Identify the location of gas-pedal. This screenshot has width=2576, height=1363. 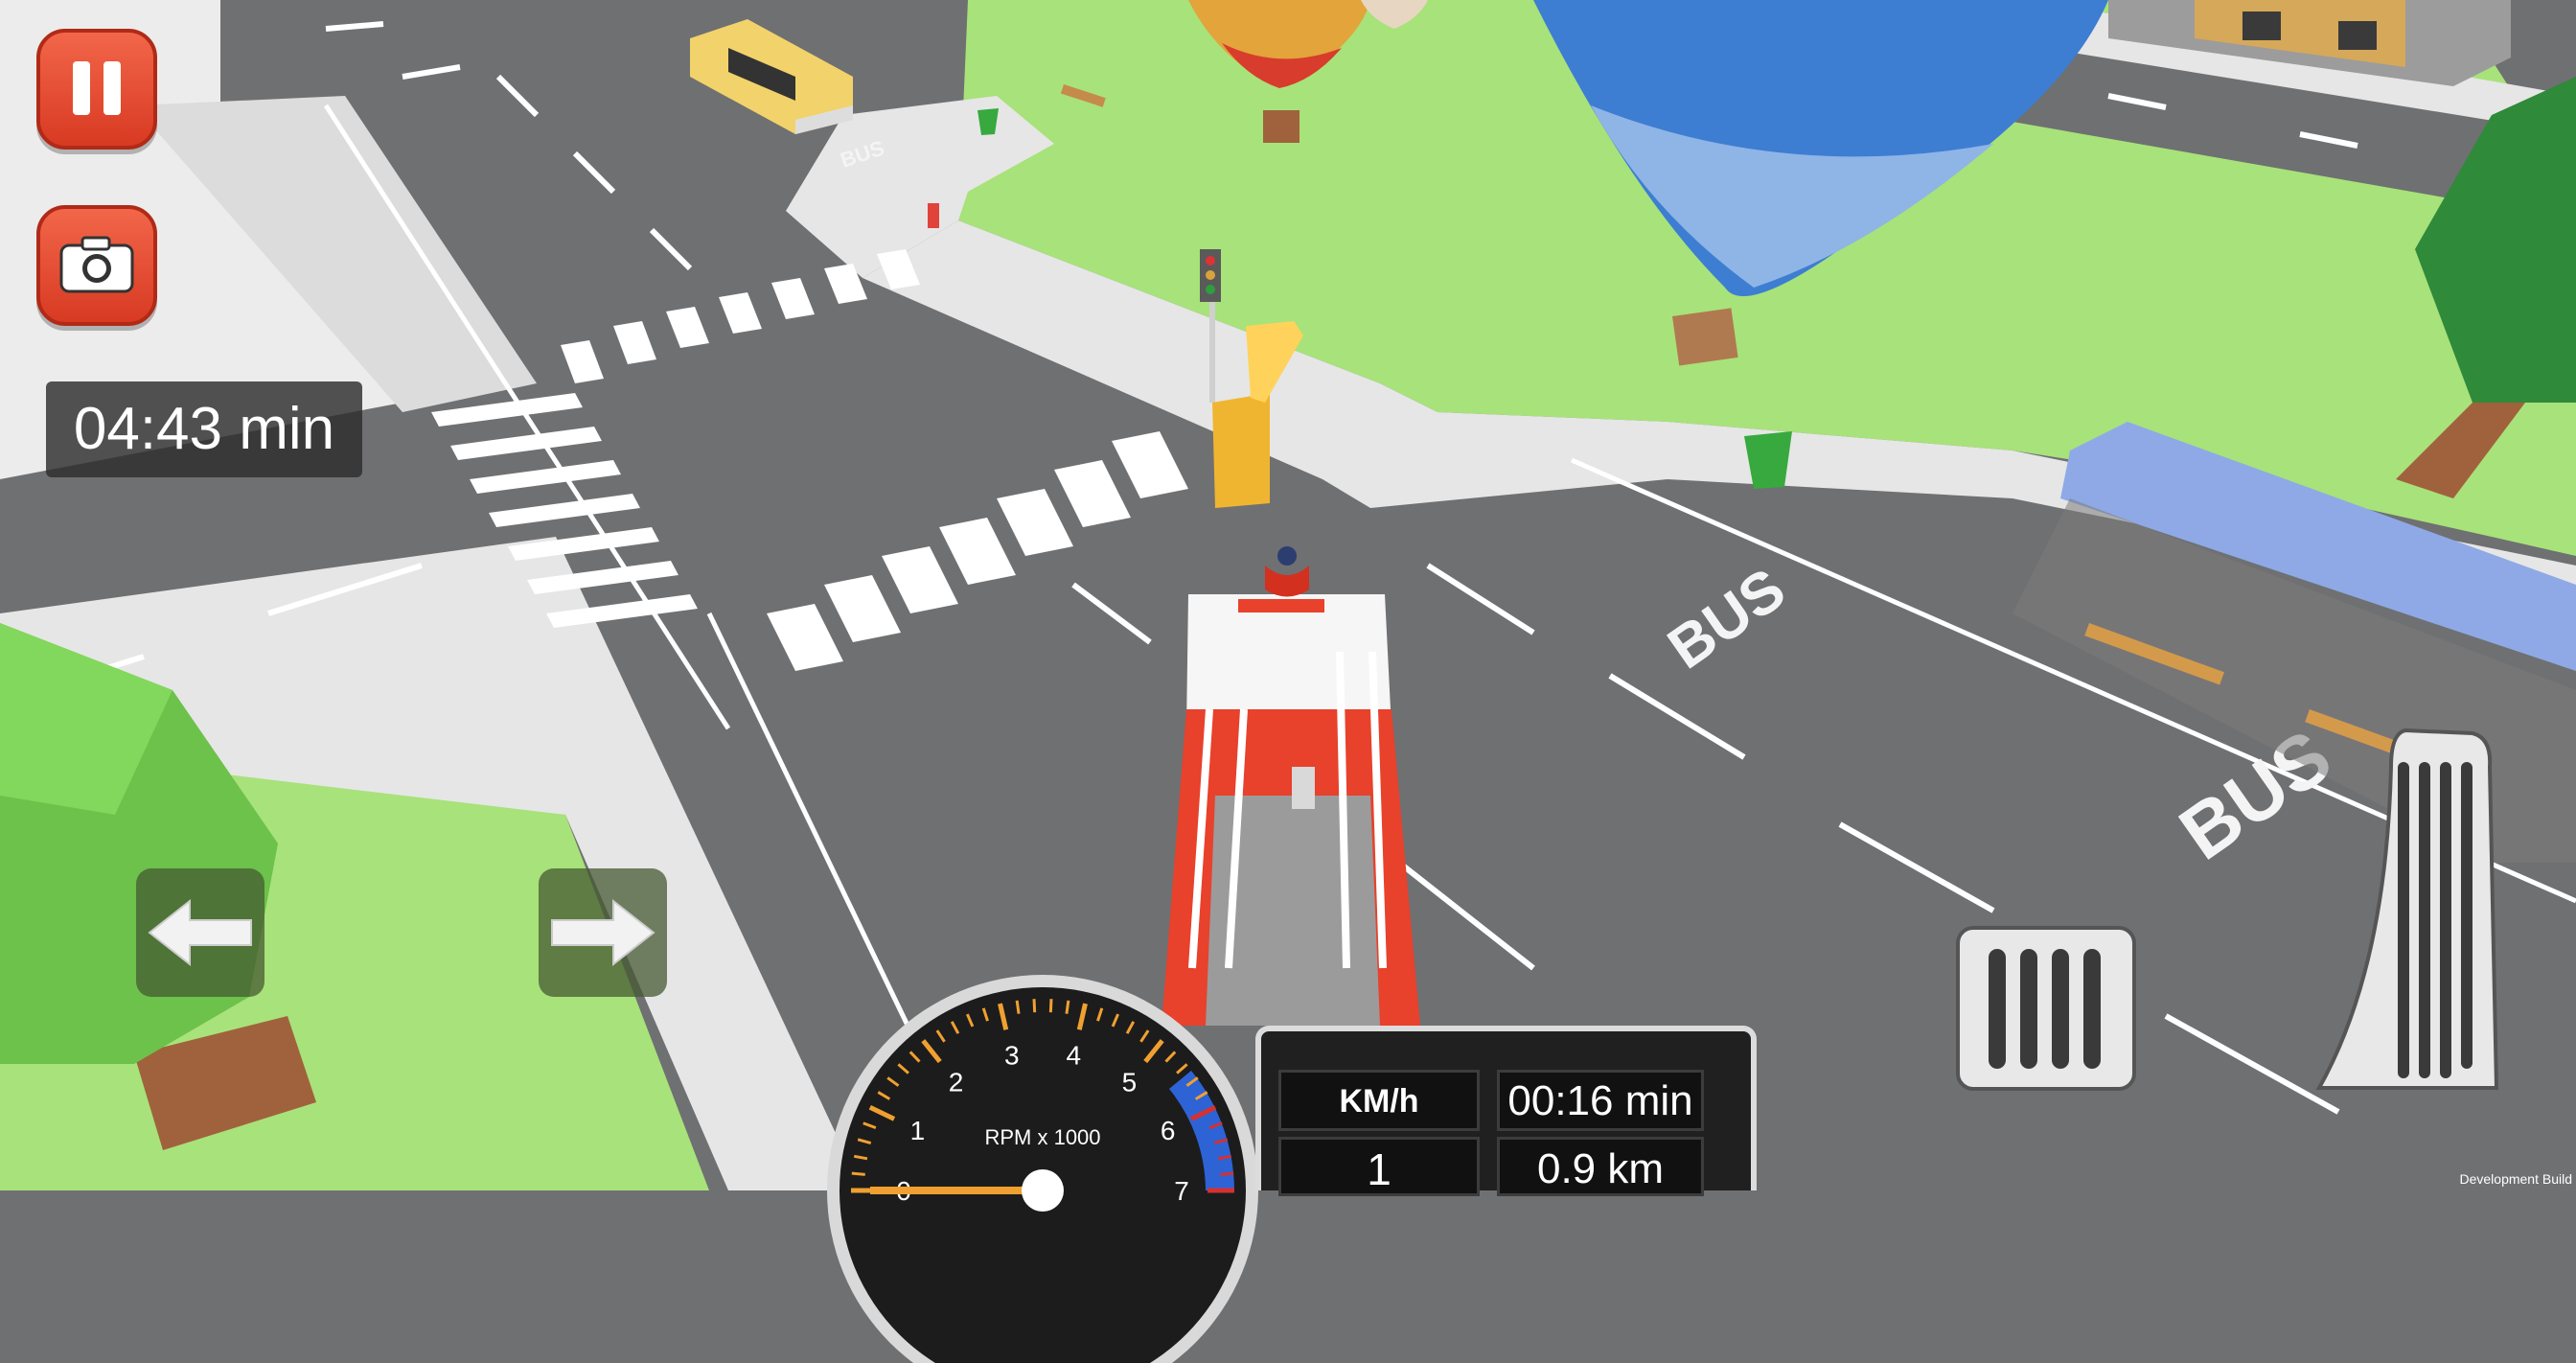
(2405, 910).